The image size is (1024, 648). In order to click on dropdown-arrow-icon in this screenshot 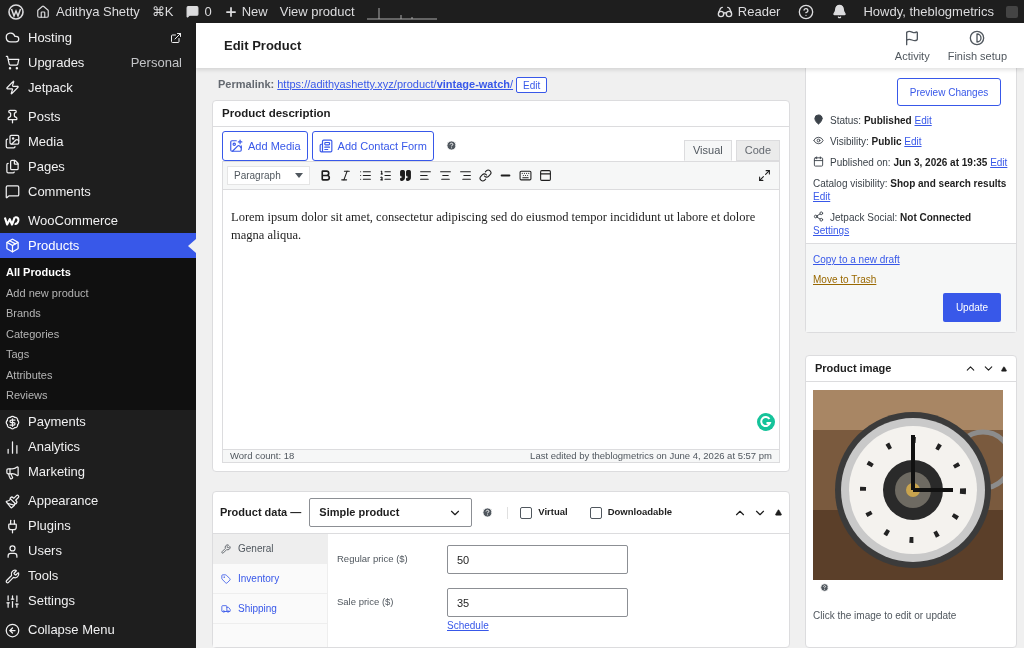, I will do `click(299, 175)`.